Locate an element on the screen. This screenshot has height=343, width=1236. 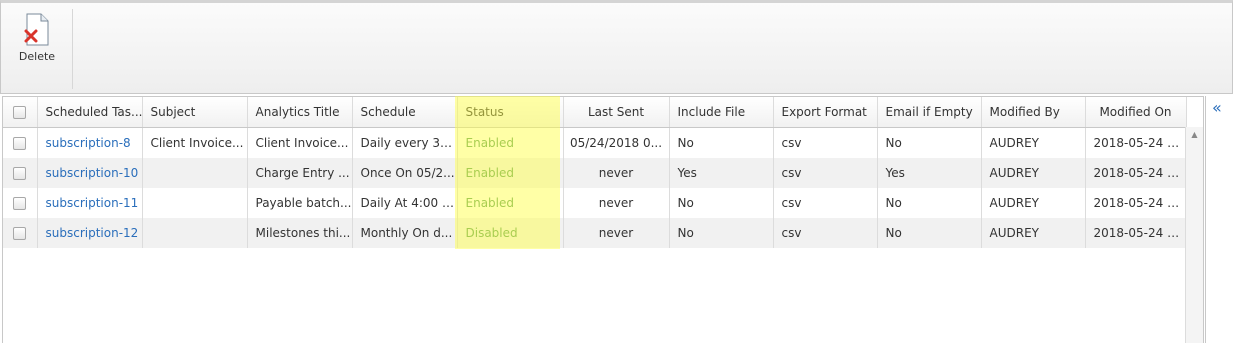
column-header-last-sent: Last Sent is located at coordinates (616, 112).